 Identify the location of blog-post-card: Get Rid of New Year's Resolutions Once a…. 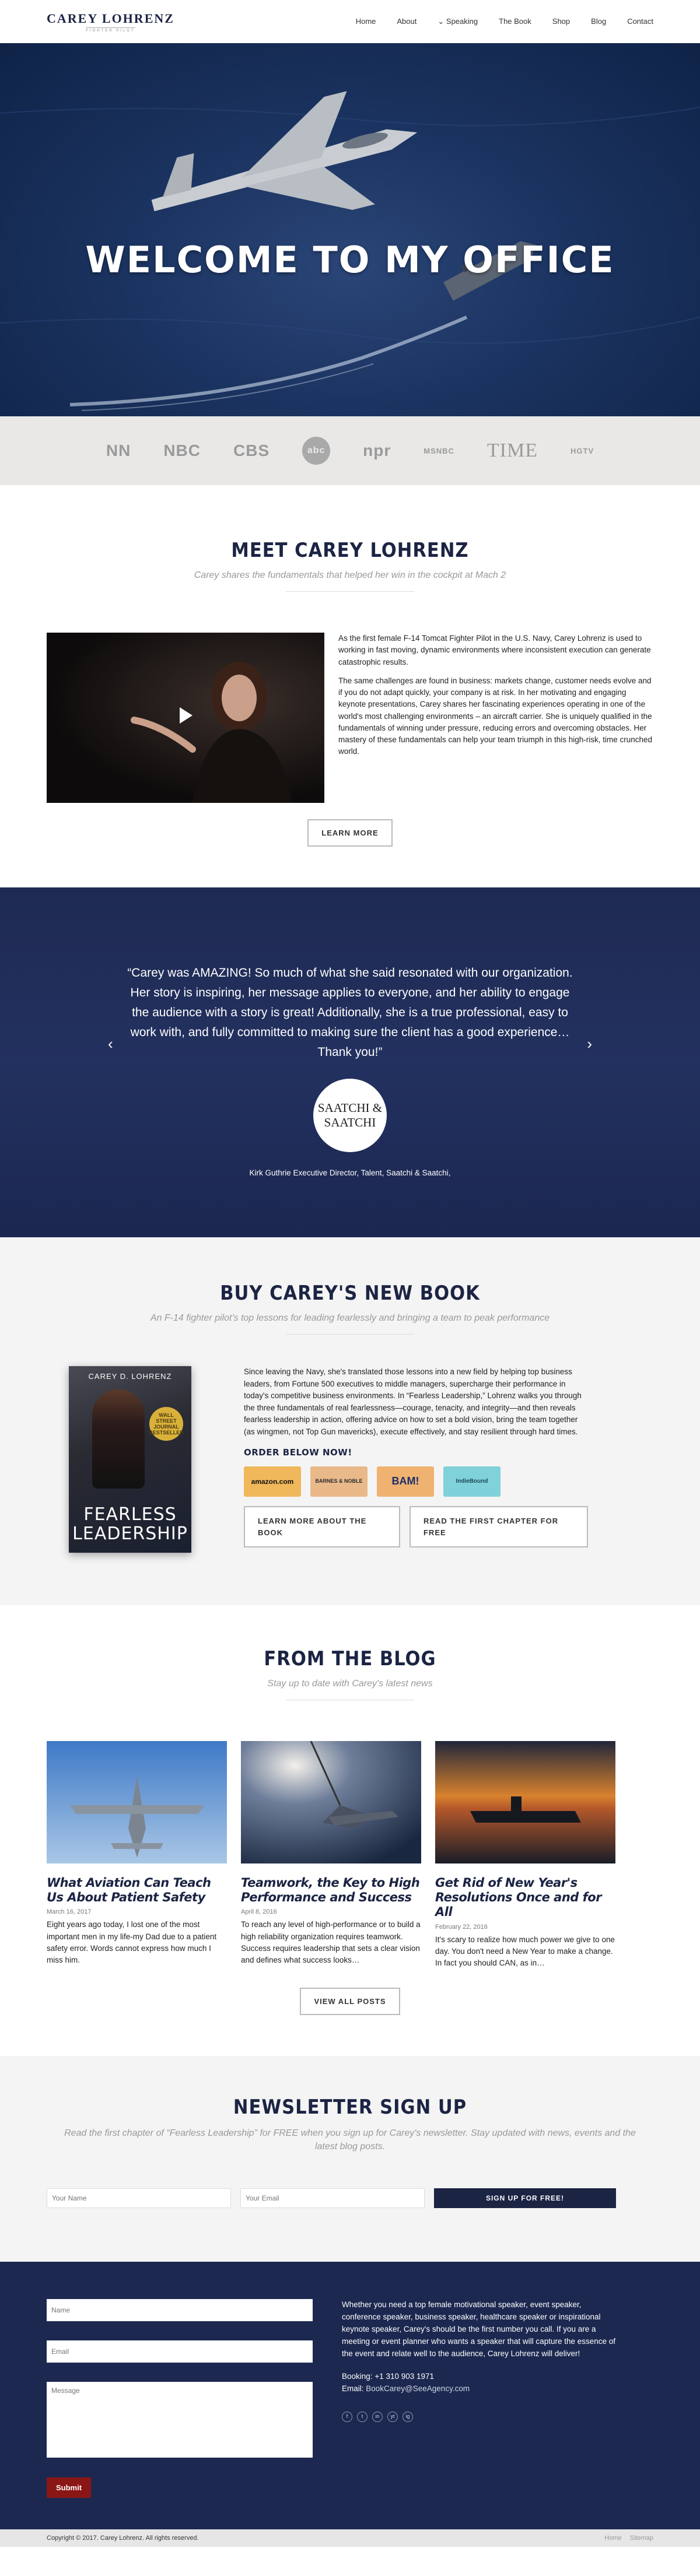
(525, 1855).